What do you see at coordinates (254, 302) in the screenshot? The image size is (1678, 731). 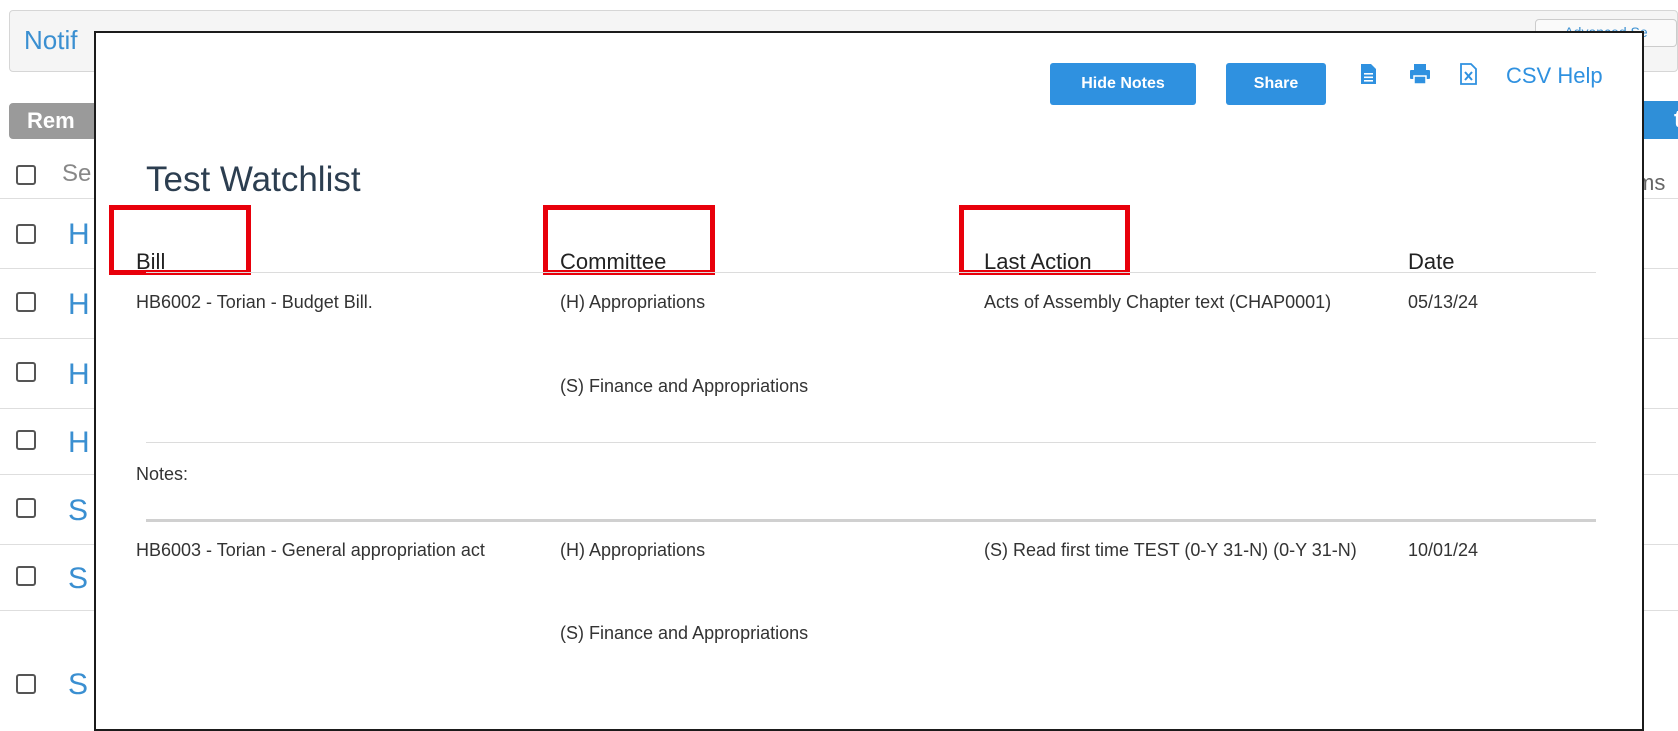 I see `bill-cell: HB6002 - Torian - Budget Bill.` at bounding box center [254, 302].